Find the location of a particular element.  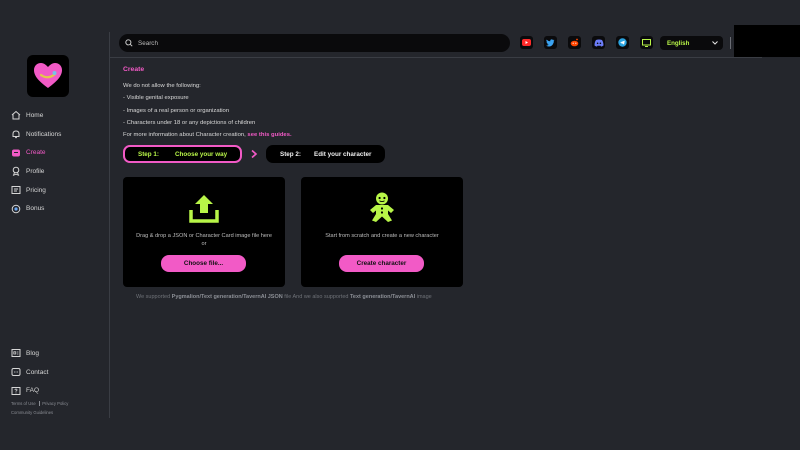

account-area is located at coordinates (767, 41).